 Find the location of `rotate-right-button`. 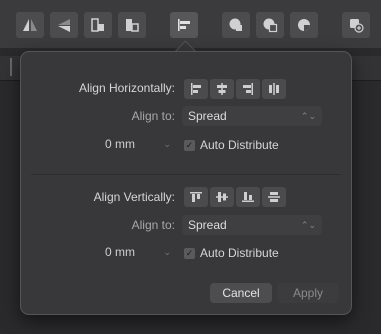

rotate-right-button is located at coordinates (132, 25).